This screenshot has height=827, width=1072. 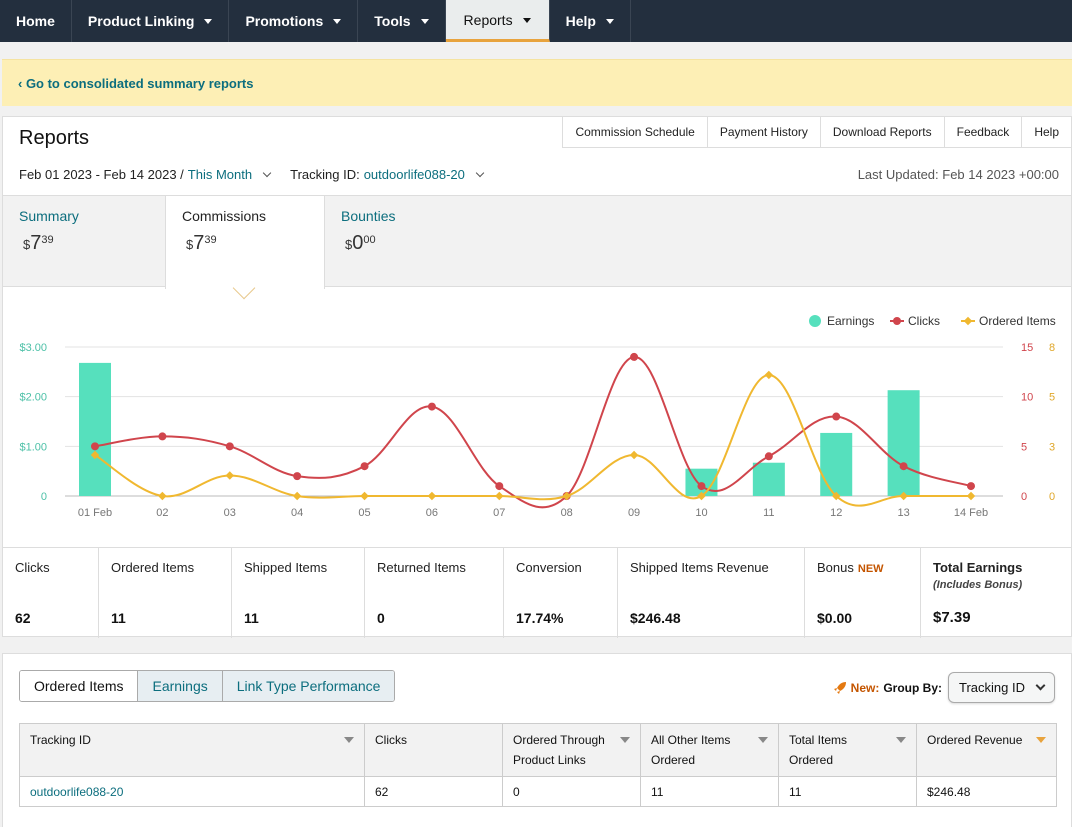 I want to click on metric-shipped-items: Shipped Items 11, so click(x=298, y=593).